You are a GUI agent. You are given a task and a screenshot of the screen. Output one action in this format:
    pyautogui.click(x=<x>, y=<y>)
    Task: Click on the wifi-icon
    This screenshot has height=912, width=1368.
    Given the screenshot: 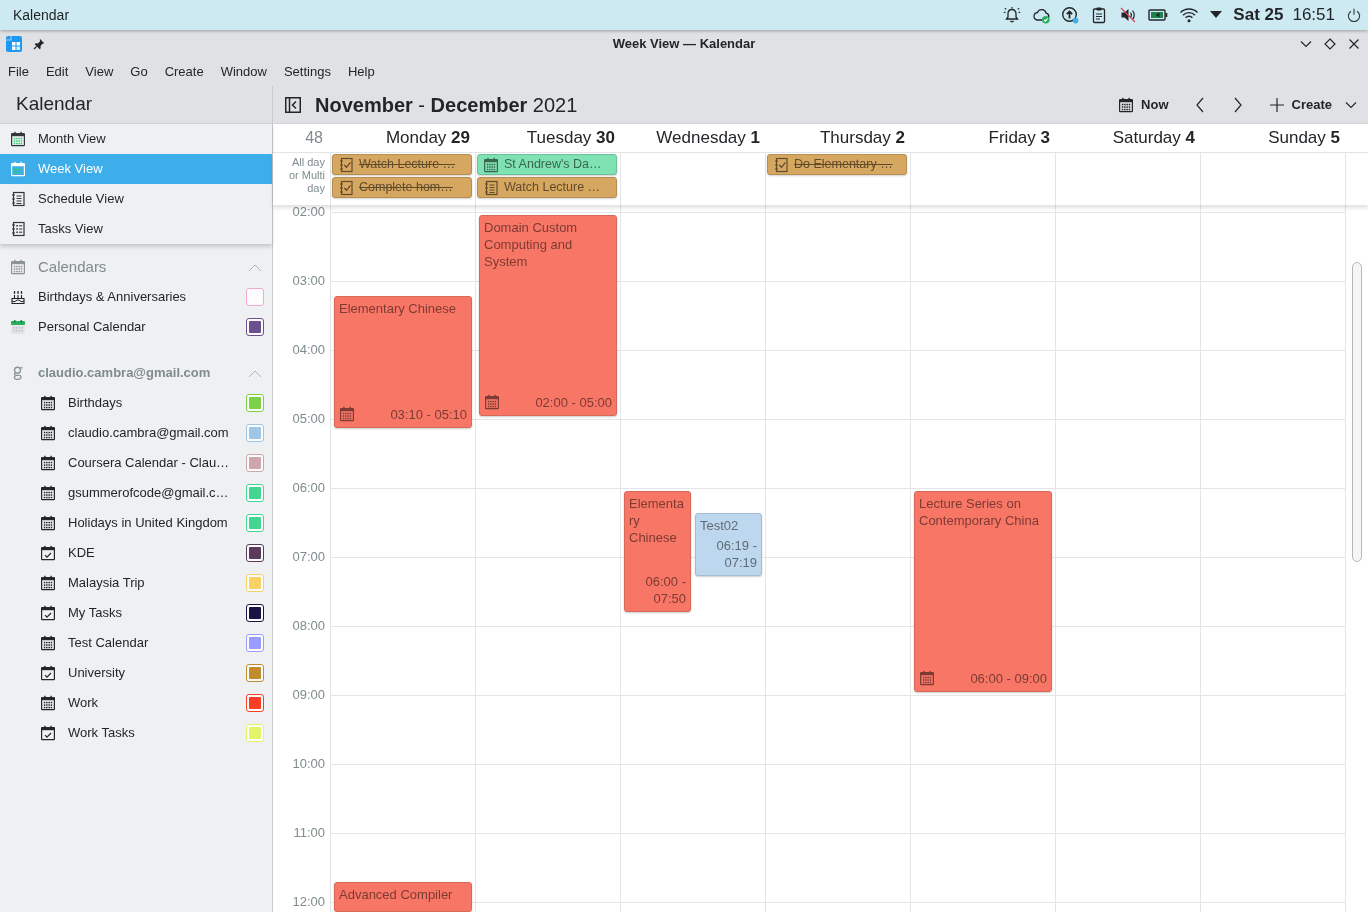 What is the action you would take?
    pyautogui.click(x=1189, y=15)
    